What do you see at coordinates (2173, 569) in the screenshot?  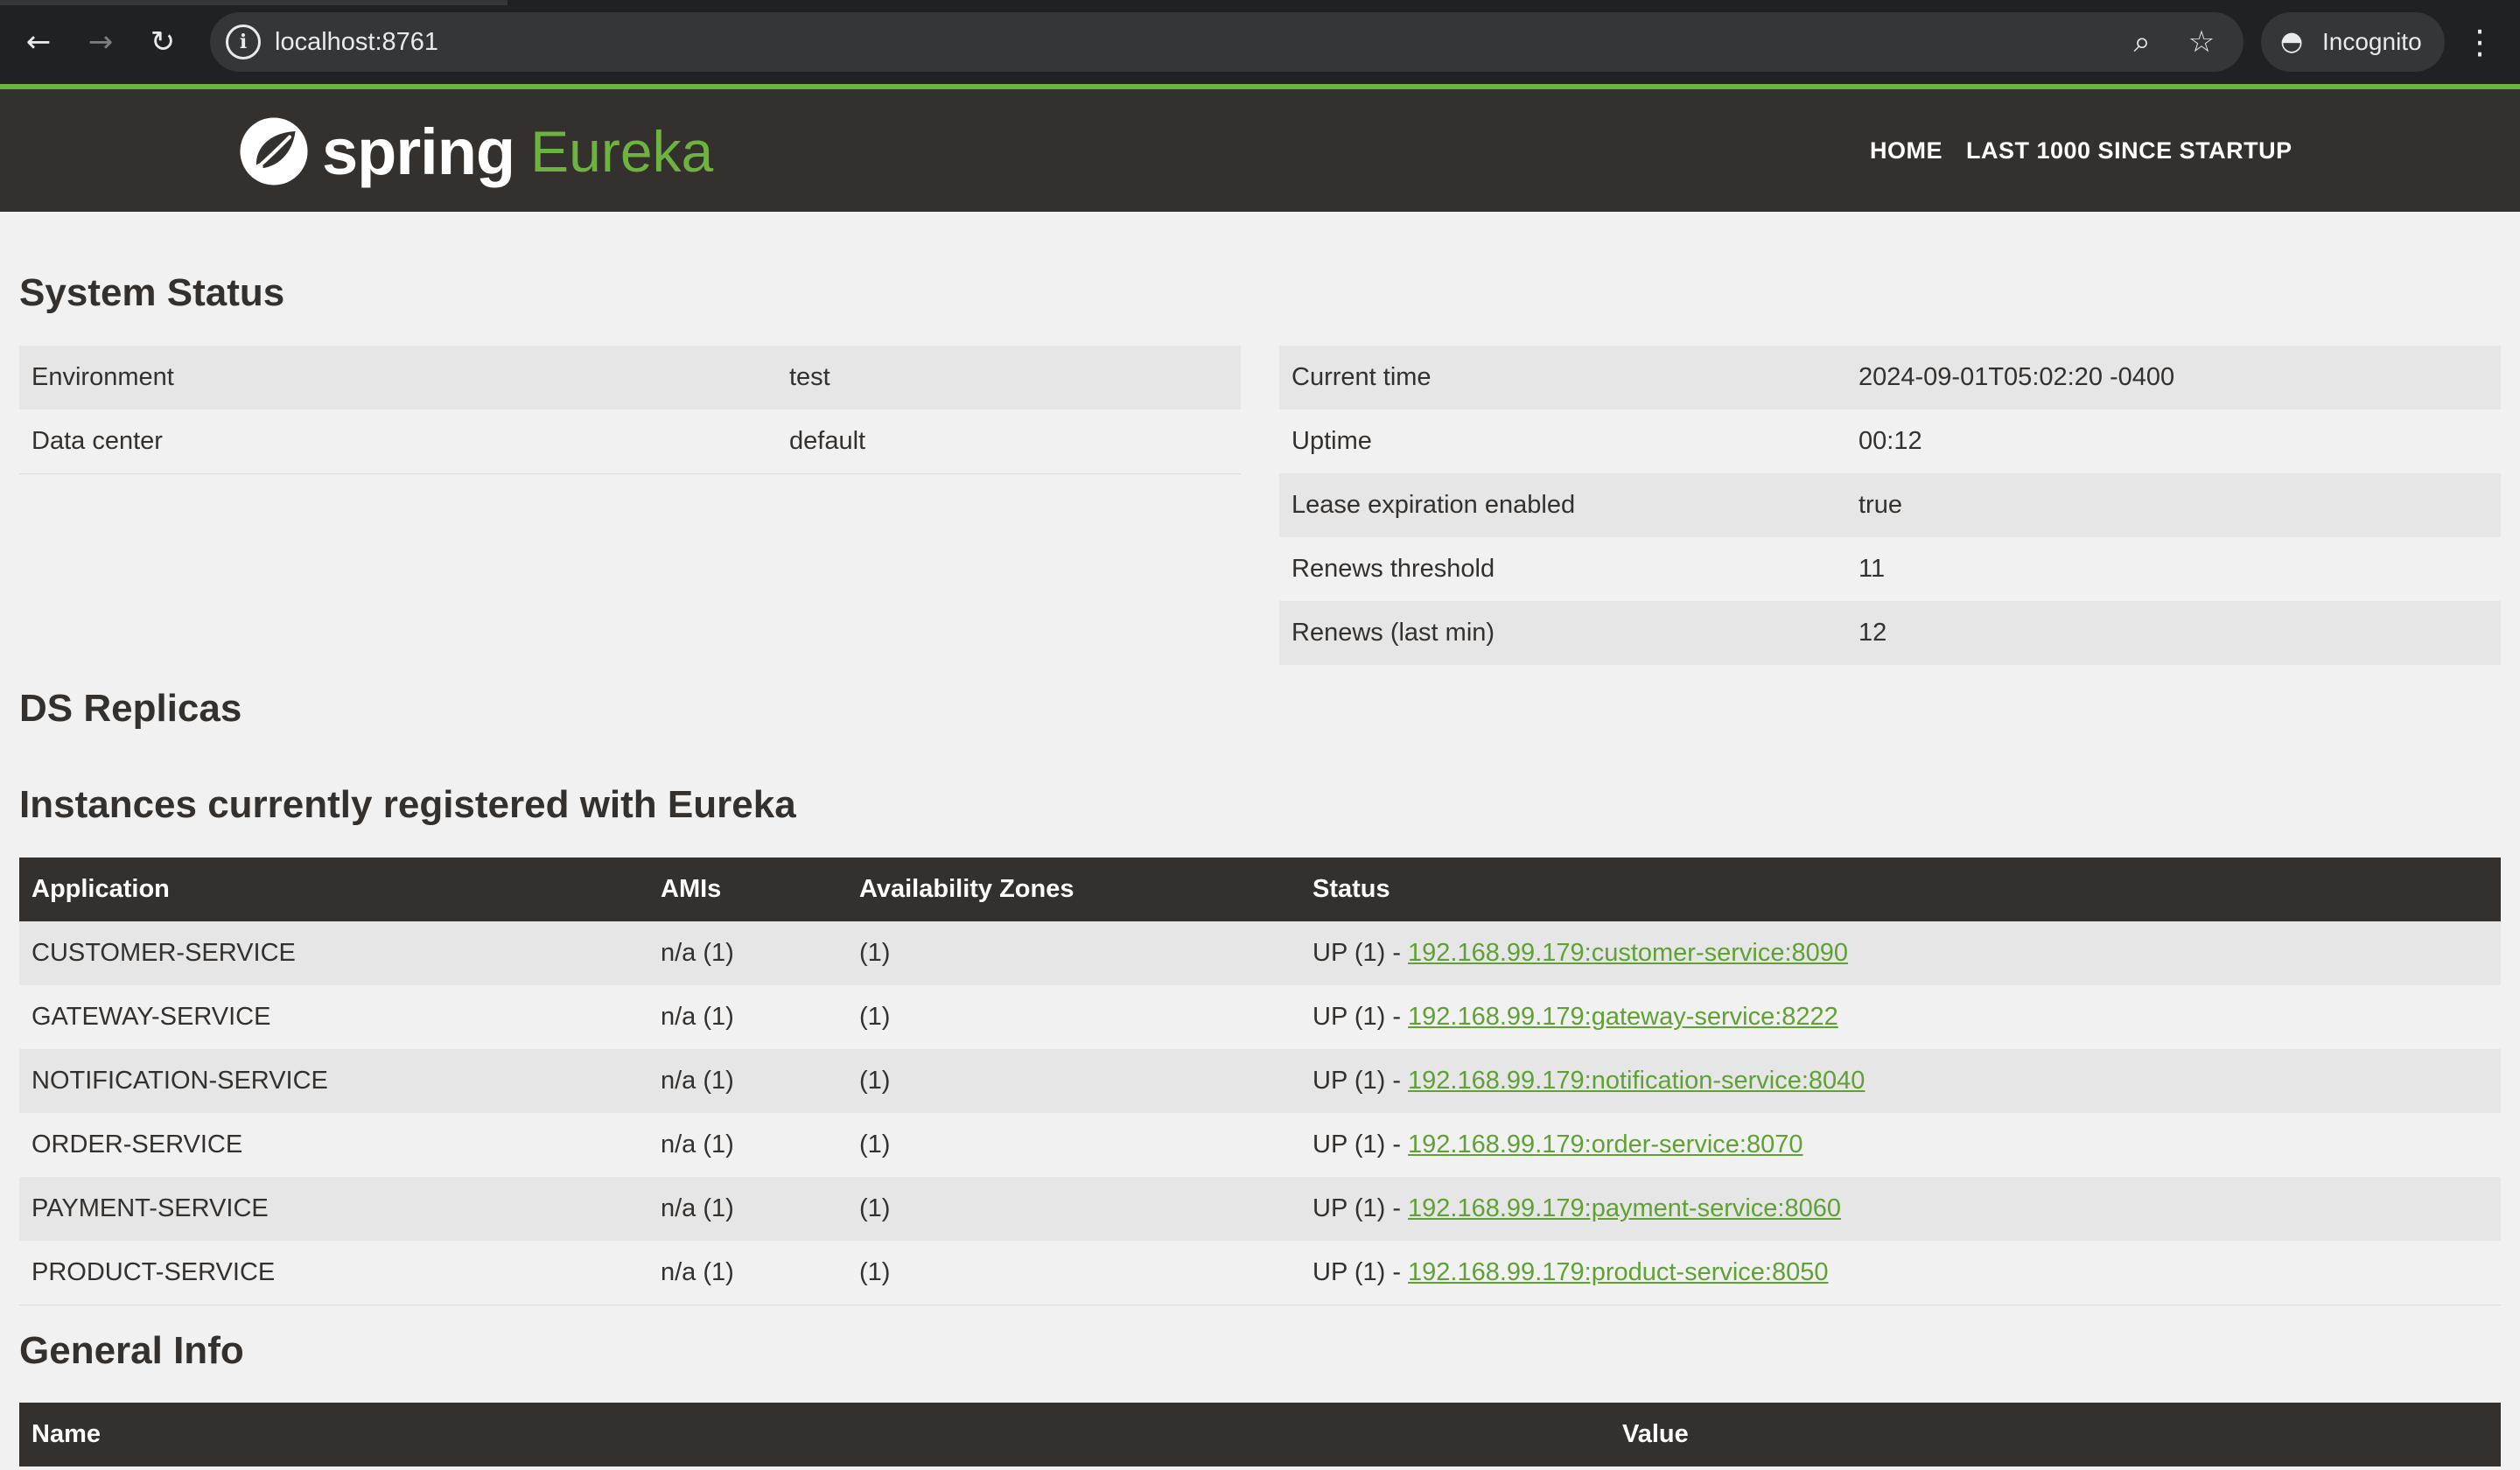 I see `status-value: 11` at bounding box center [2173, 569].